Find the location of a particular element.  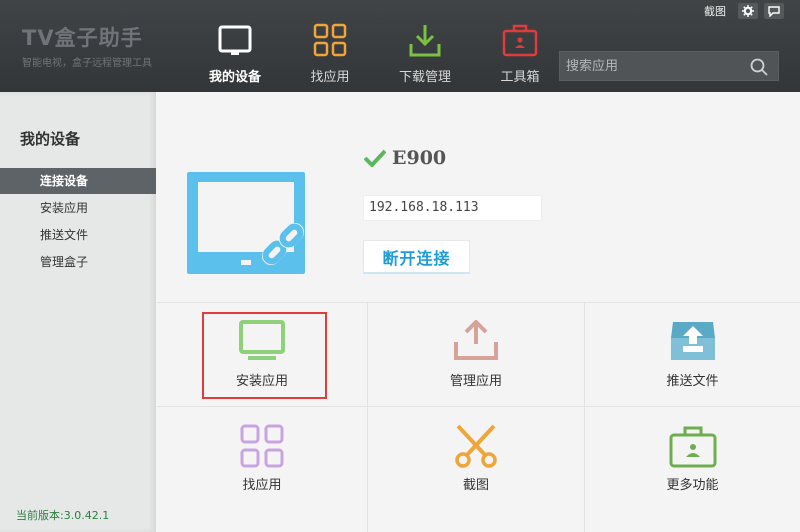

nav-download-manager: 下载管理 is located at coordinates (425, 46).